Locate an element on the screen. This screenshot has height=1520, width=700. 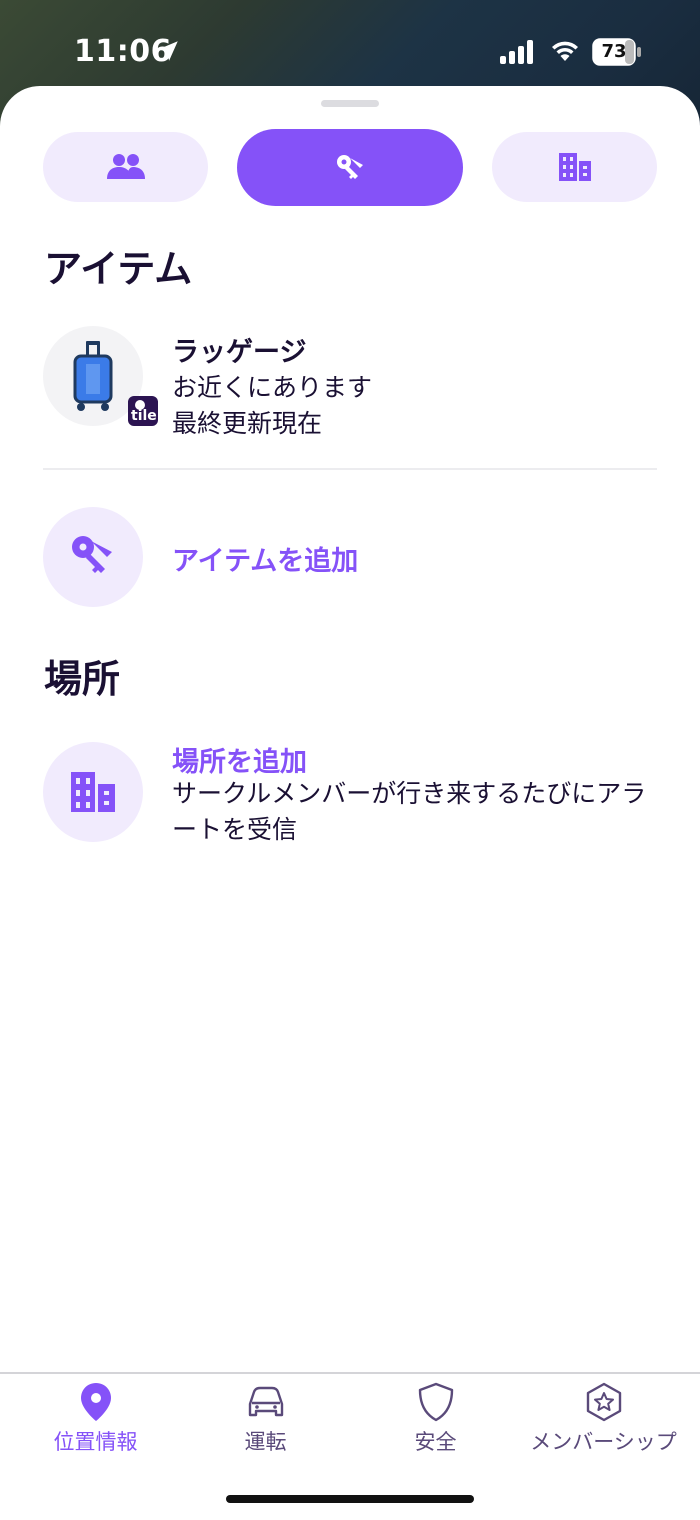
location-pin-icon is located at coordinates (95, 1402).